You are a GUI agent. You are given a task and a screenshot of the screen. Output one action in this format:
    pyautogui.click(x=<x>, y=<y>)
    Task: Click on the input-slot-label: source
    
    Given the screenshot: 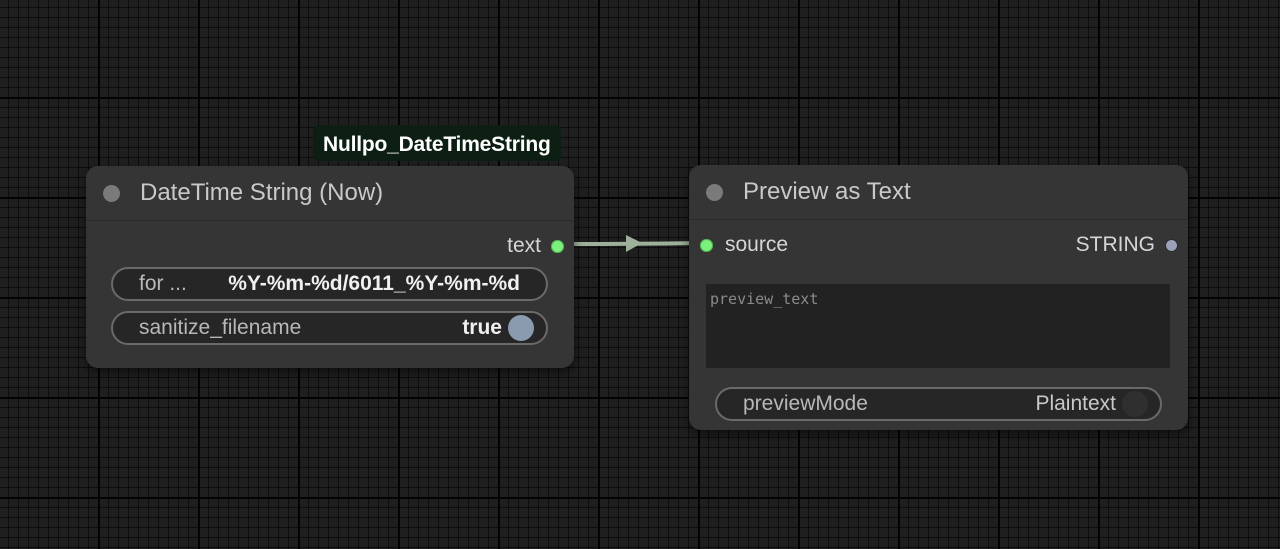 What is the action you would take?
    pyautogui.click(x=757, y=244)
    